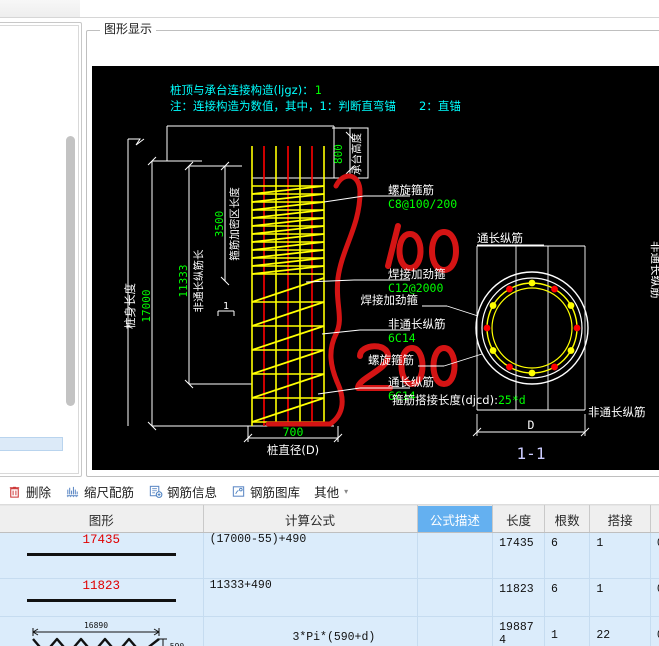 This screenshot has width=659, height=646. Describe the element at coordinates (567, 631) in the screenshot. I see `cell-count: 1` at that location.